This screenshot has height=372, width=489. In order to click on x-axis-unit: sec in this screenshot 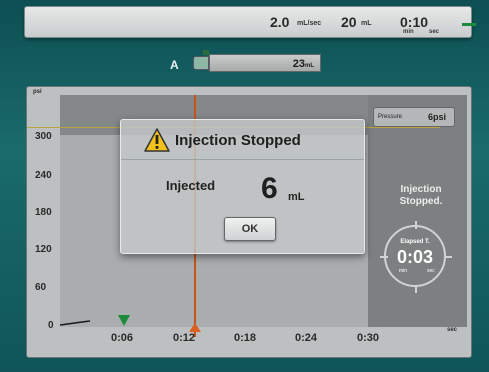, I will do `click(452, 330)`.